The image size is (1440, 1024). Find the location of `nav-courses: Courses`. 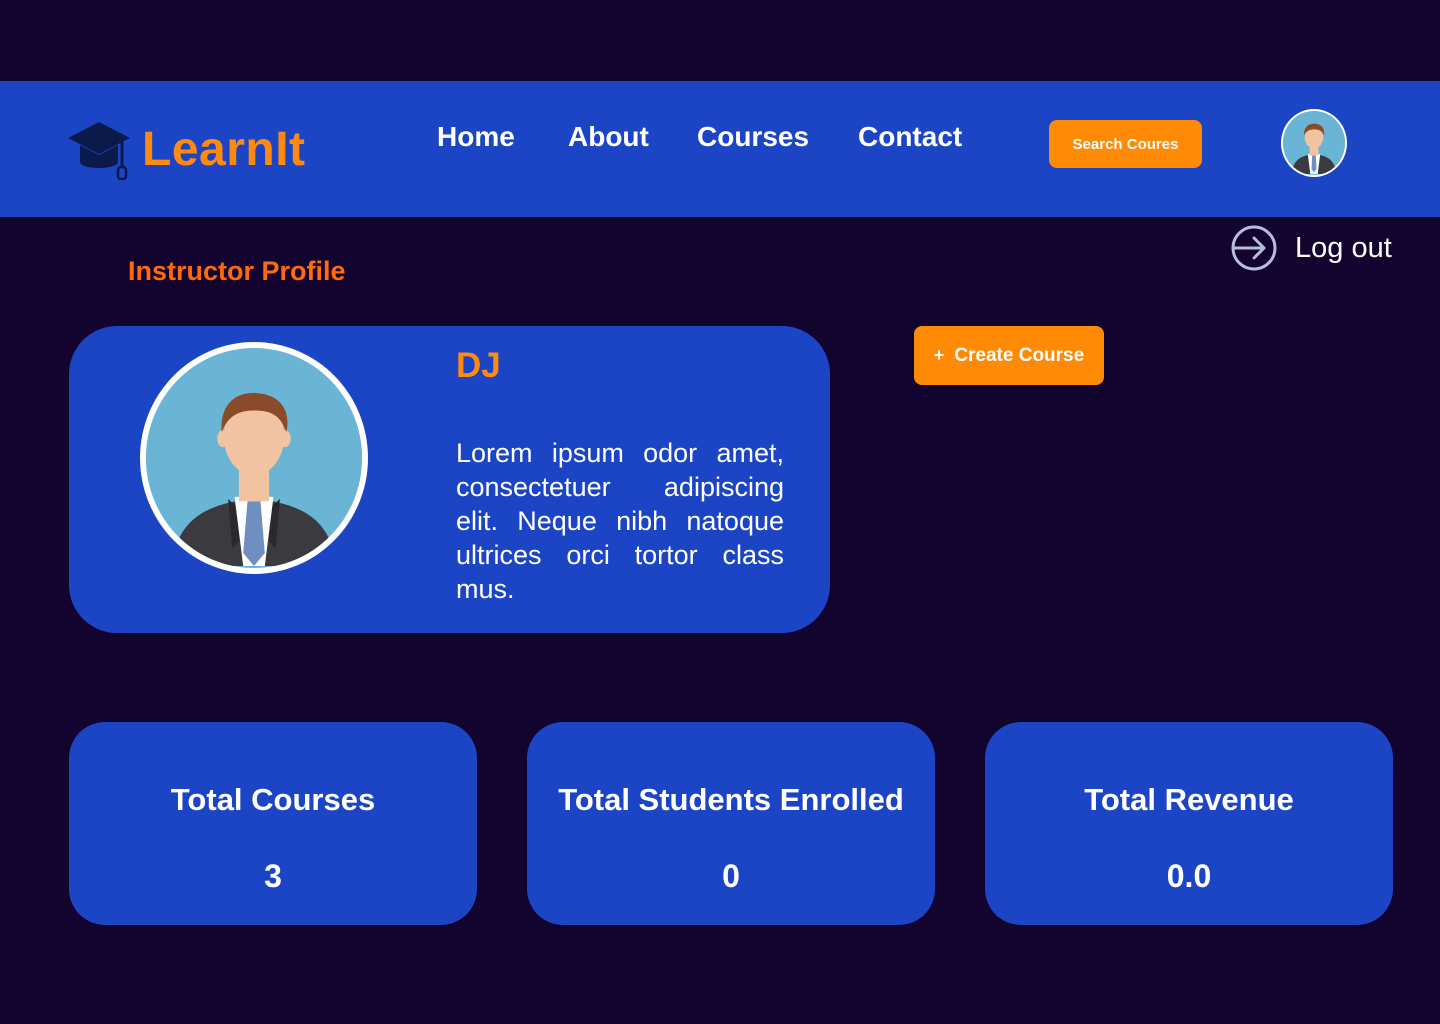

nav-courses: Courses is located at coordinates (753, 137).